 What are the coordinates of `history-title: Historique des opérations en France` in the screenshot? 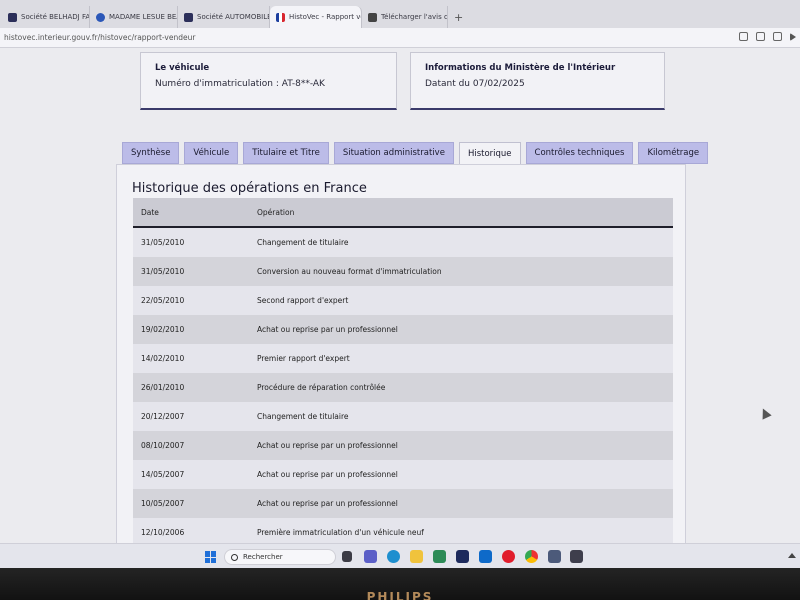 It's located at (249, 188).